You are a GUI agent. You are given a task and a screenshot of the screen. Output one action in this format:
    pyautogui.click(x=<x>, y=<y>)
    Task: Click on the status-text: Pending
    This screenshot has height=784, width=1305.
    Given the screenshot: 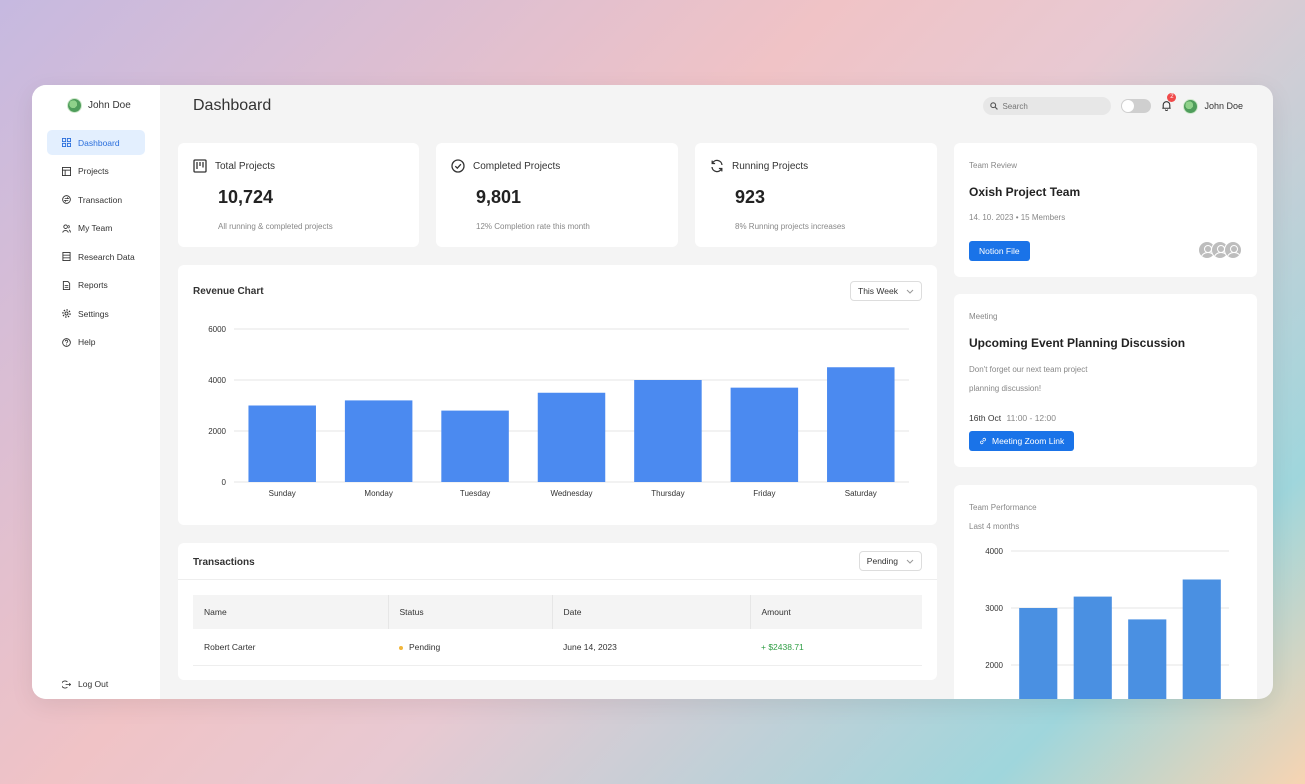 What is the action you would take?
    pyautogui.click(x=425, y=646)
    